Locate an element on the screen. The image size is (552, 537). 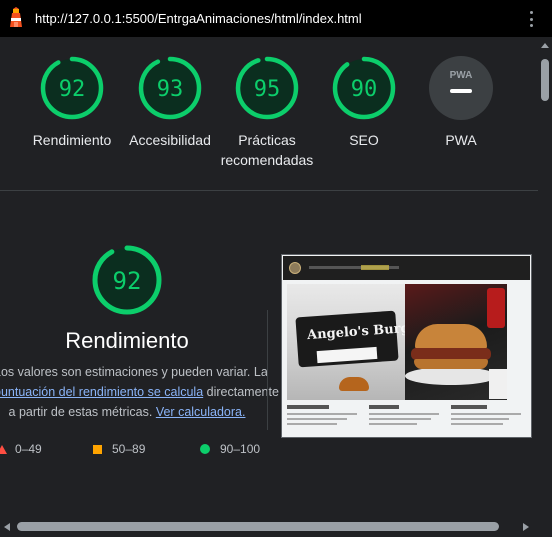
gauge-score: 95 is located at coordinates (267, 89).